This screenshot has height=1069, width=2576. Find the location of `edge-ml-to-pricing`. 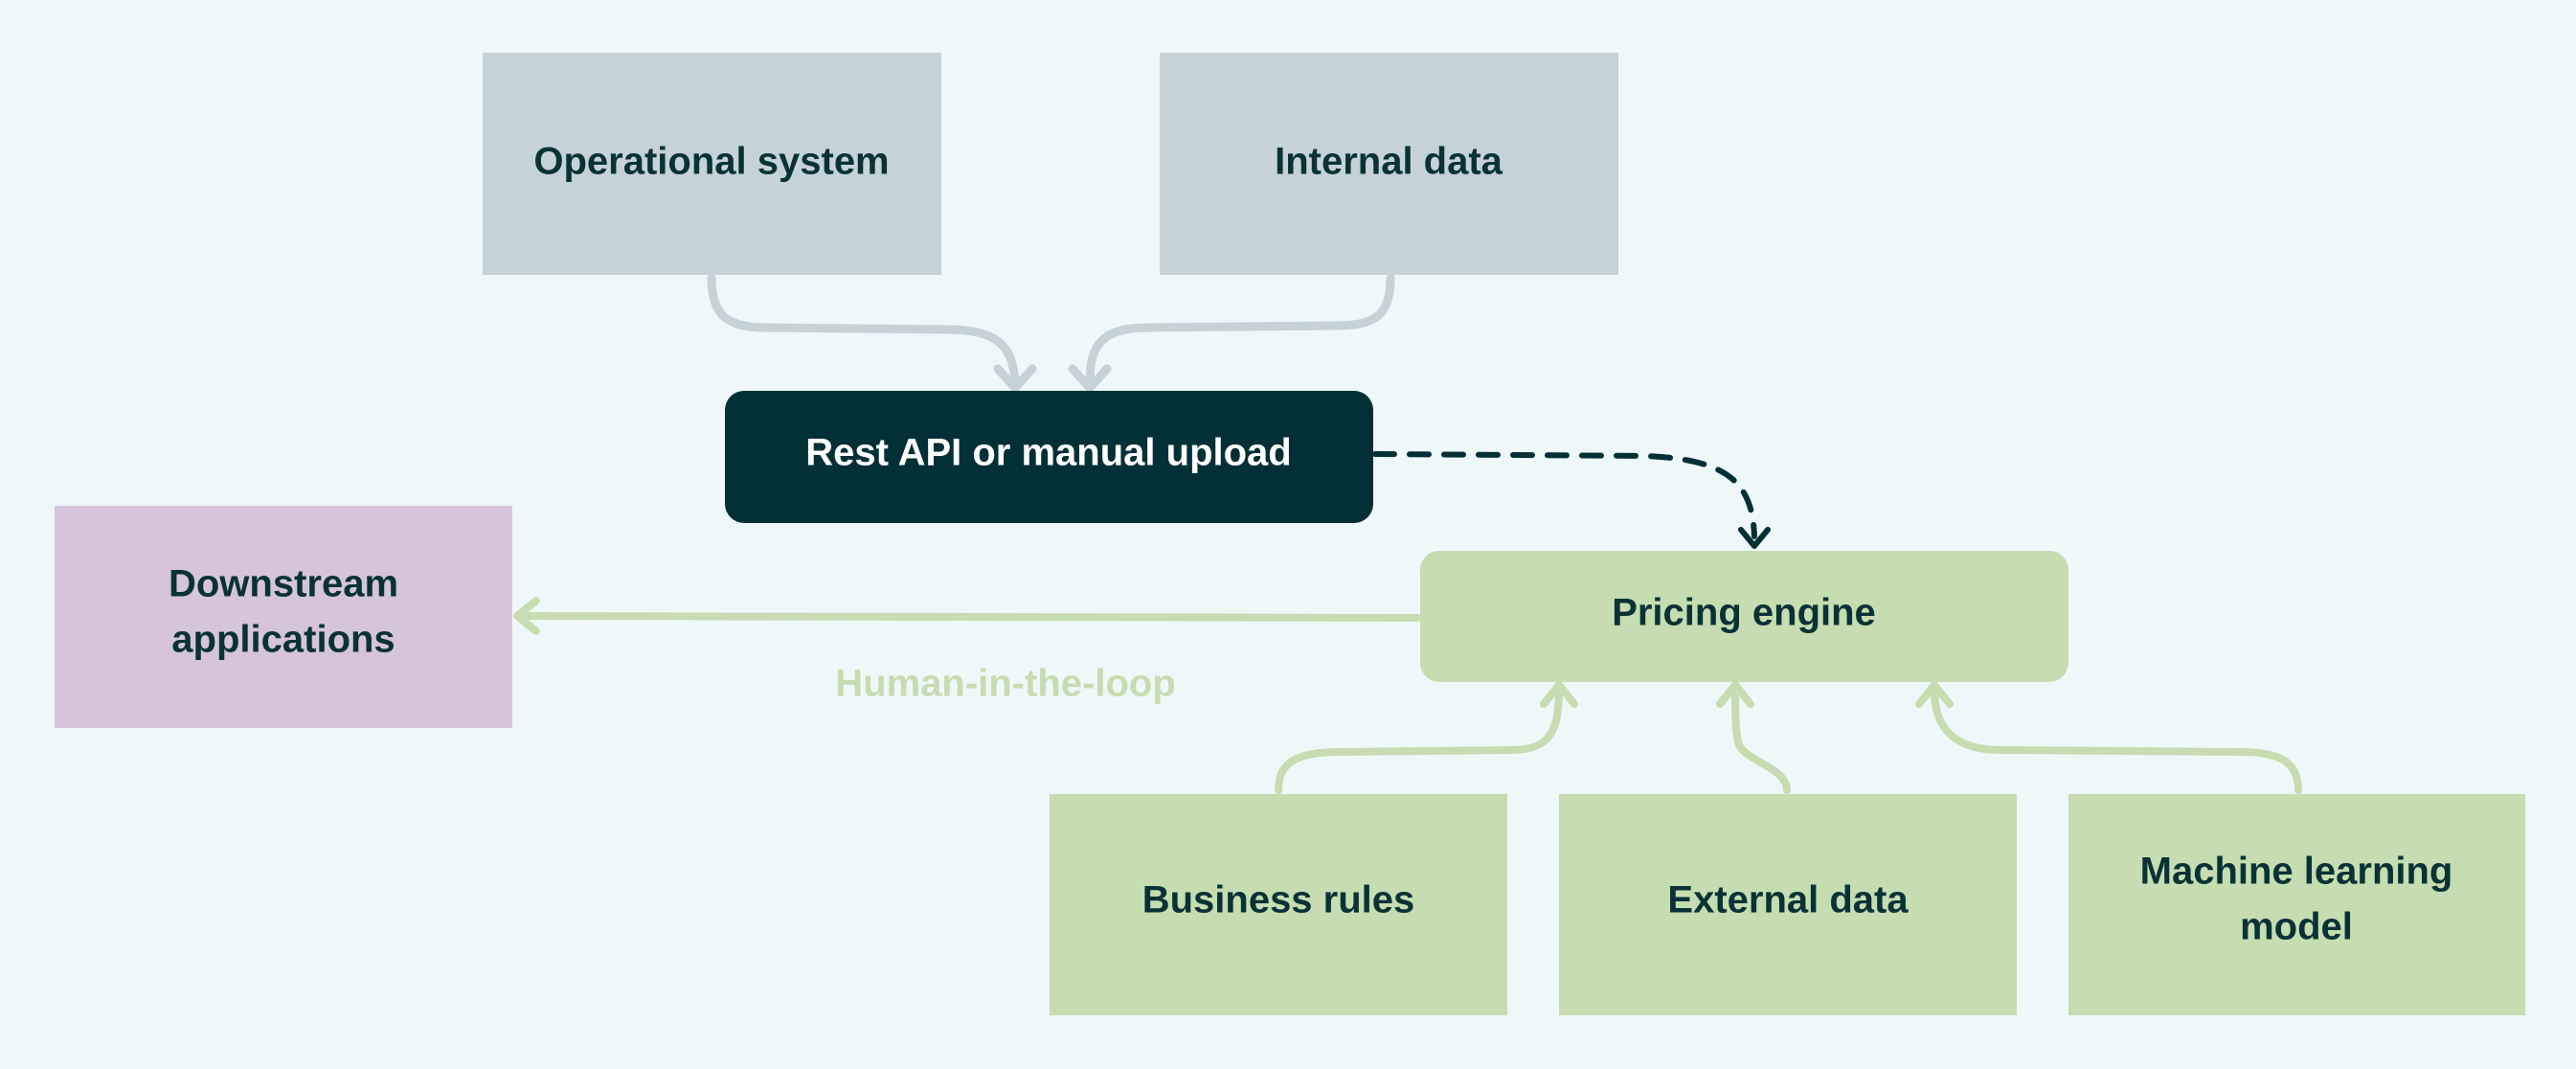

edge-ml-to-pricing is located at coordinates (2116, 740).